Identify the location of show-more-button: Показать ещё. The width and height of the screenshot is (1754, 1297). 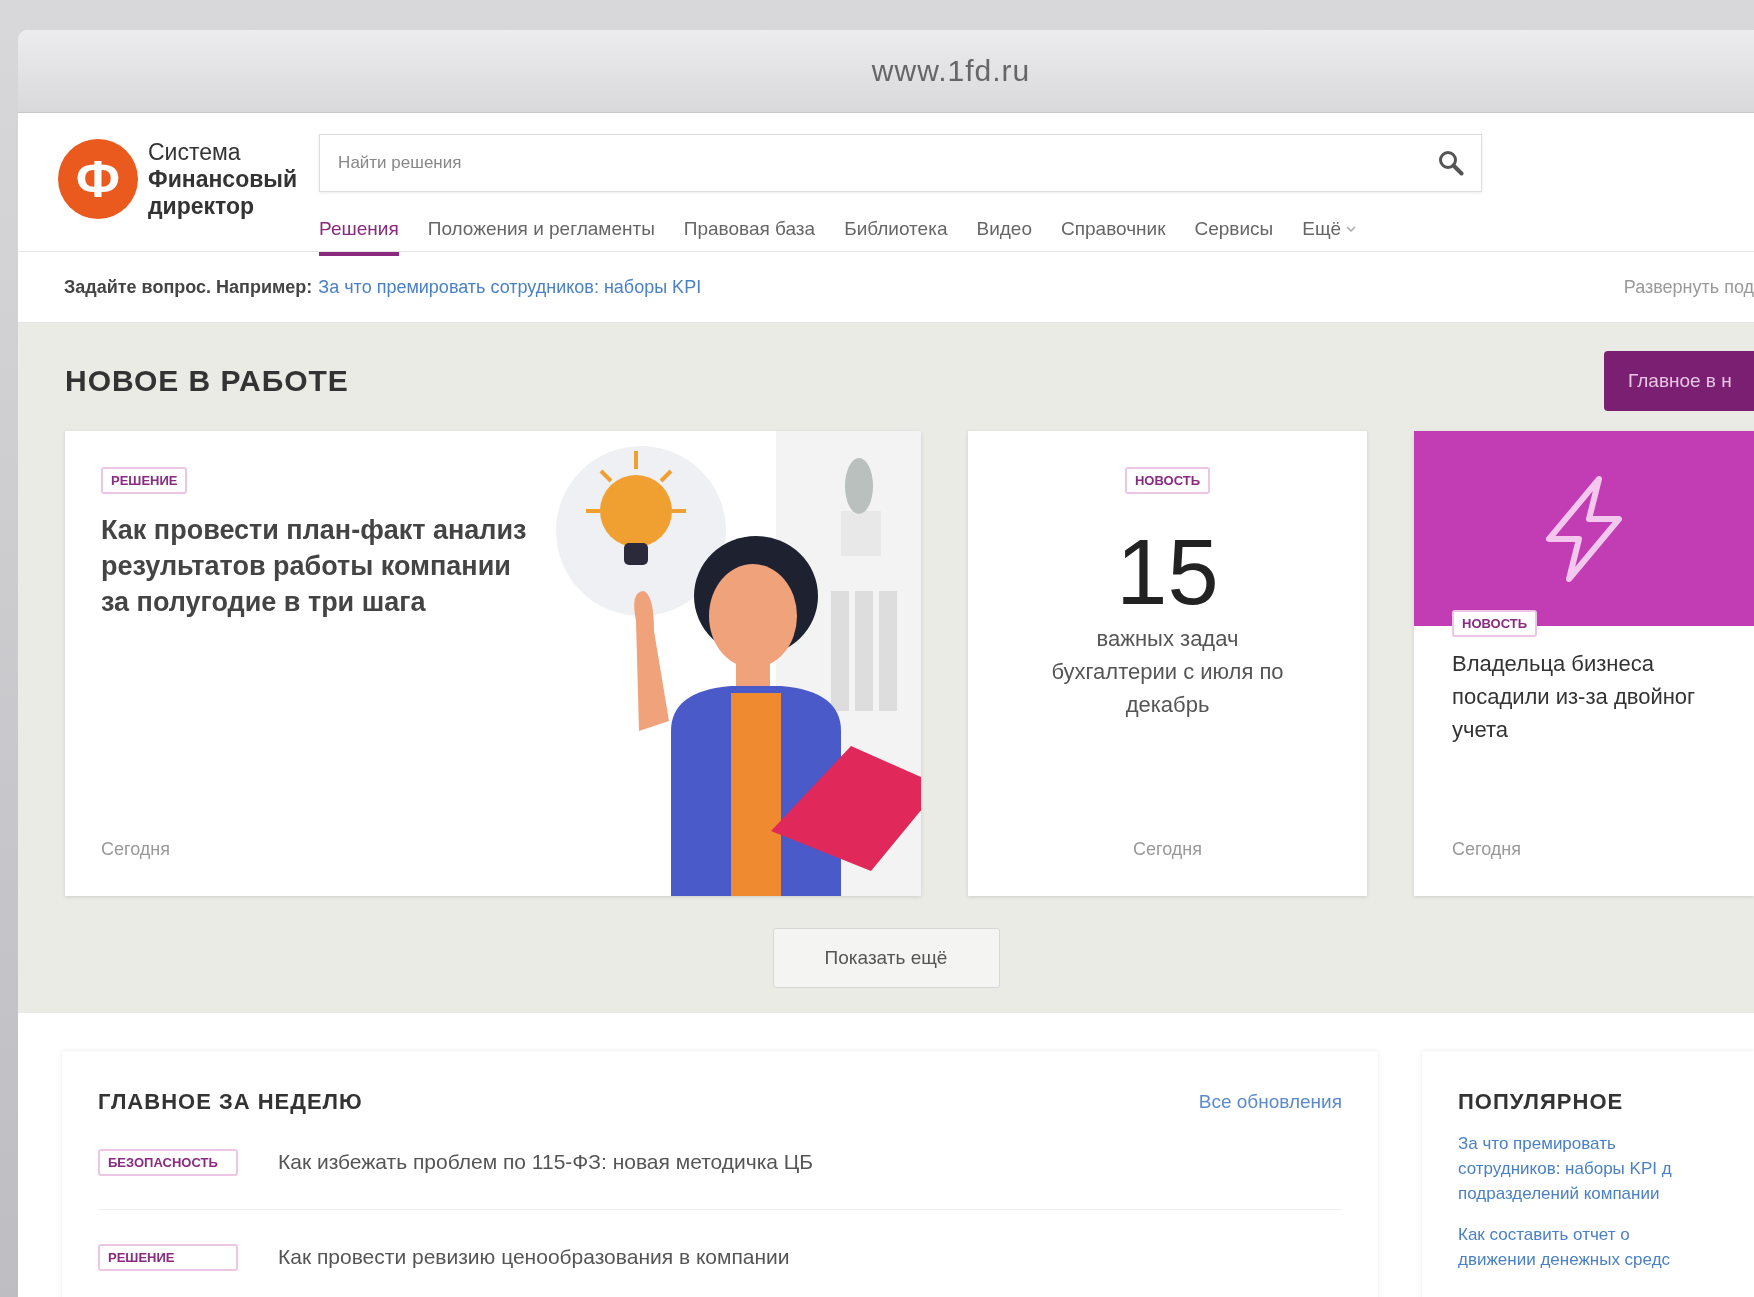
(886, 958).